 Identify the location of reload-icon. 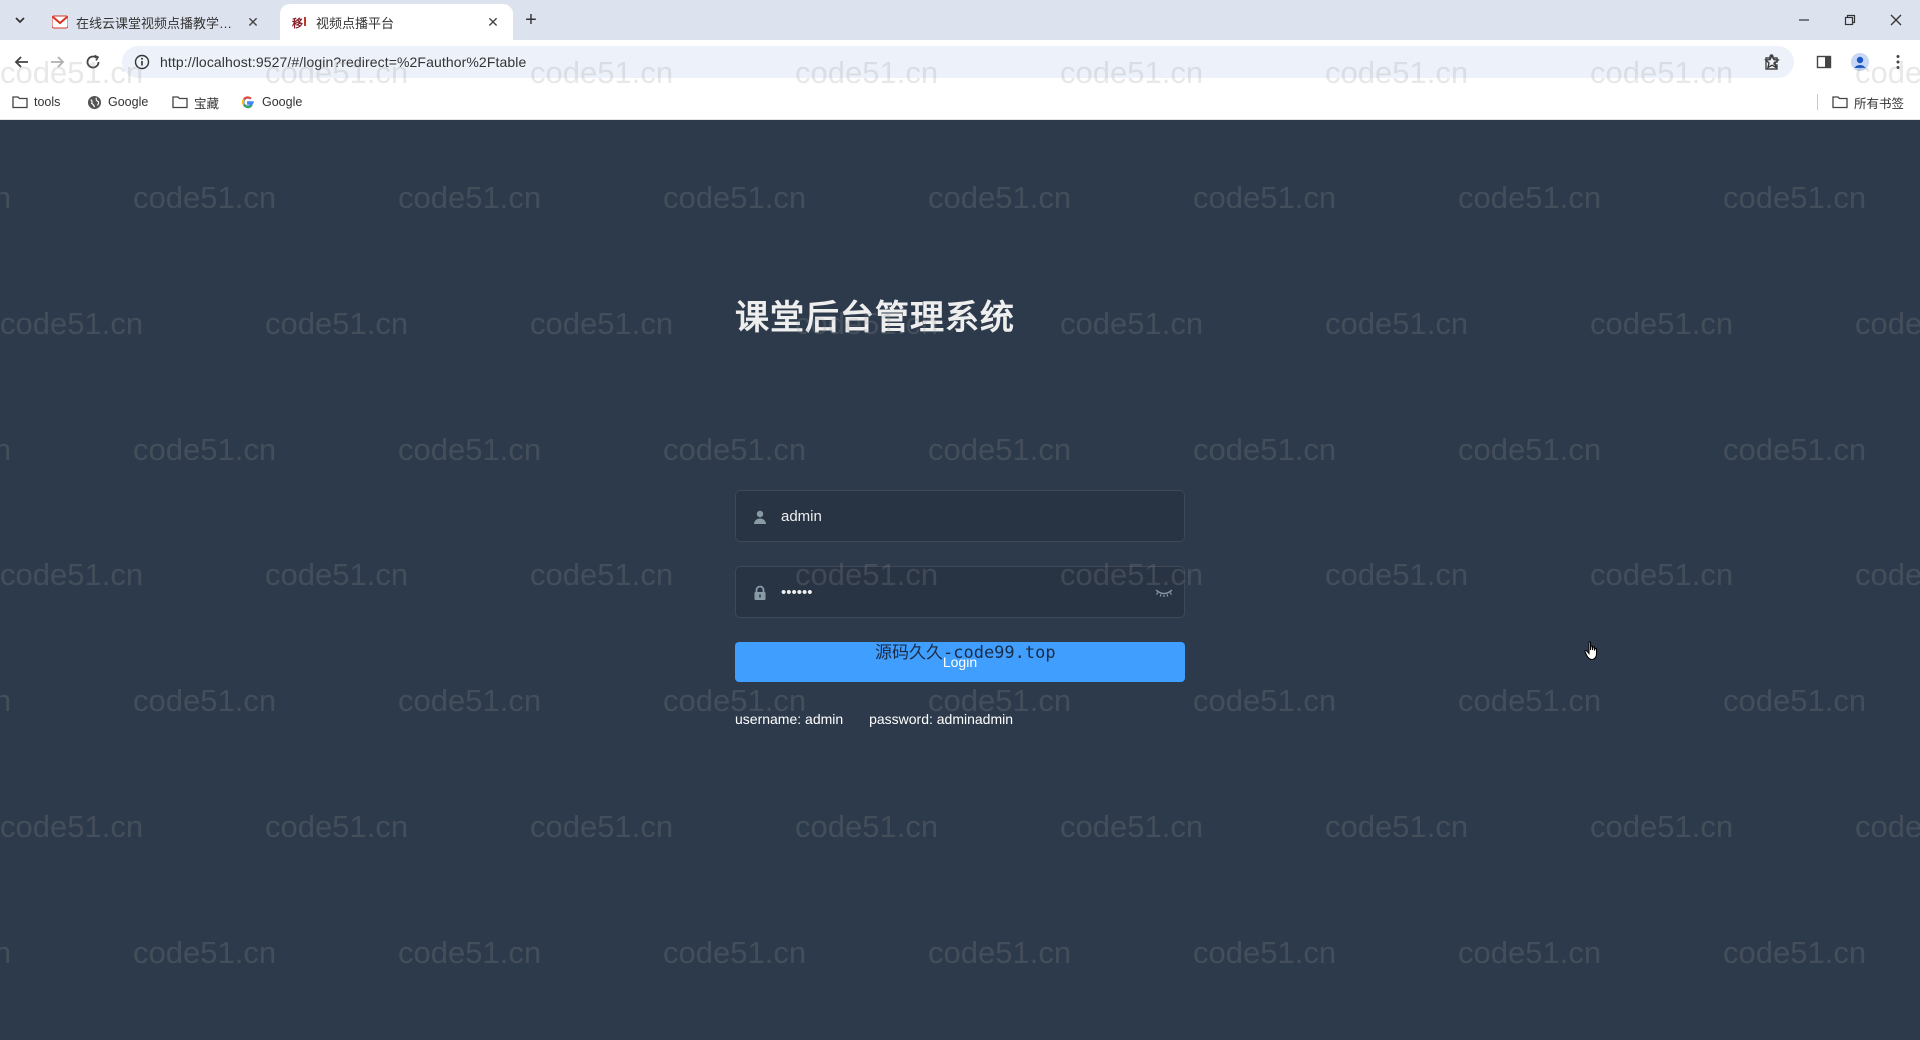
(93, 61).